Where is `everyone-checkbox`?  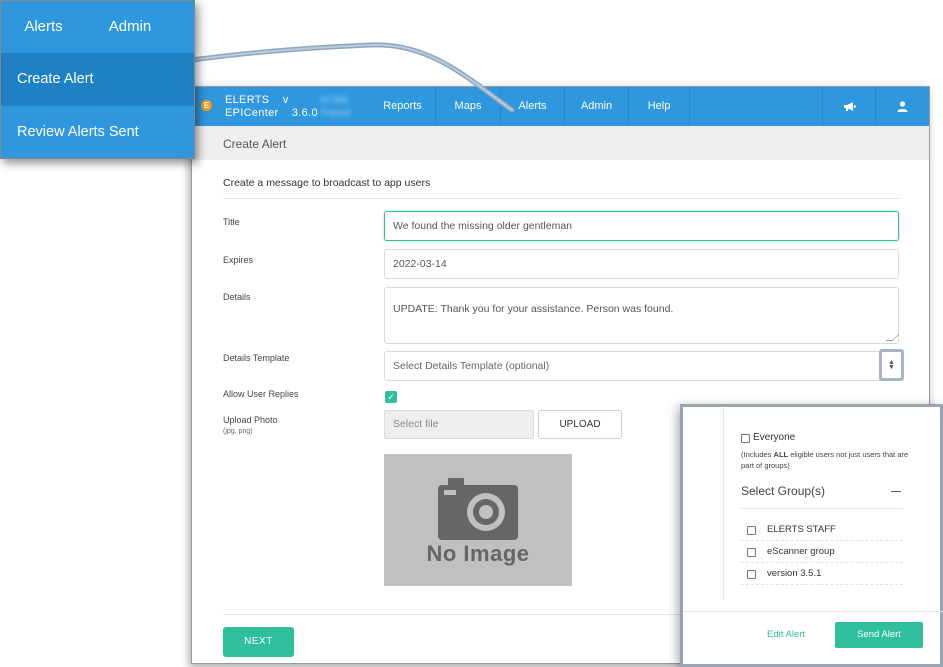 everyone-checkbox is located at coordinates (745, 438).